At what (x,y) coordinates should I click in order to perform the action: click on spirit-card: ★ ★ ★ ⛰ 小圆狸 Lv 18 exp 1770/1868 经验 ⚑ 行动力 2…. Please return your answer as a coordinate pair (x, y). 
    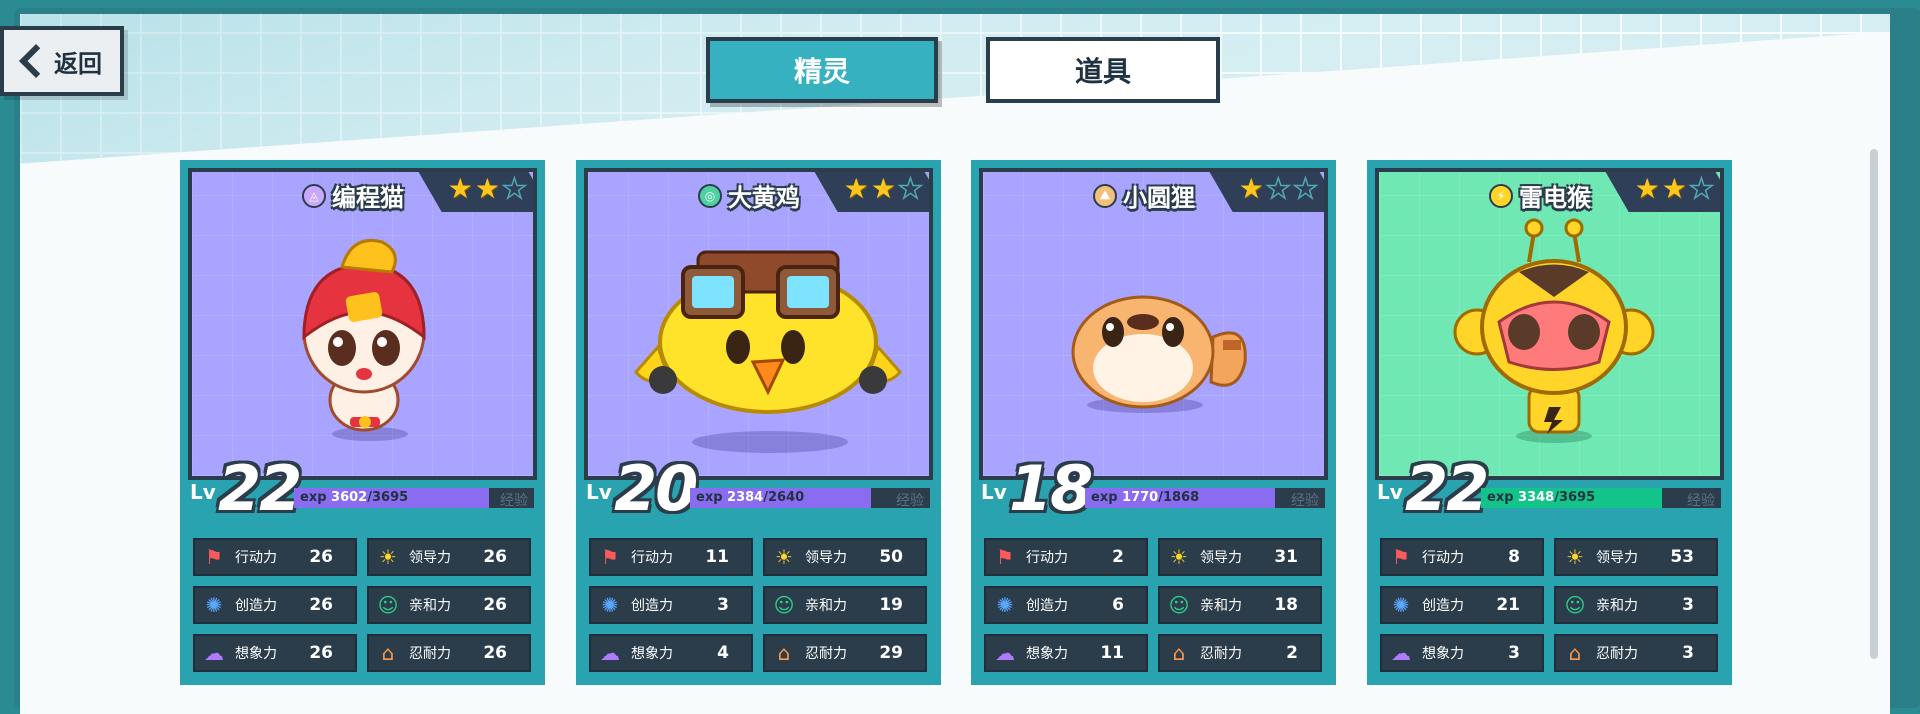
    Looking at the image, I should click on (1153, 422).